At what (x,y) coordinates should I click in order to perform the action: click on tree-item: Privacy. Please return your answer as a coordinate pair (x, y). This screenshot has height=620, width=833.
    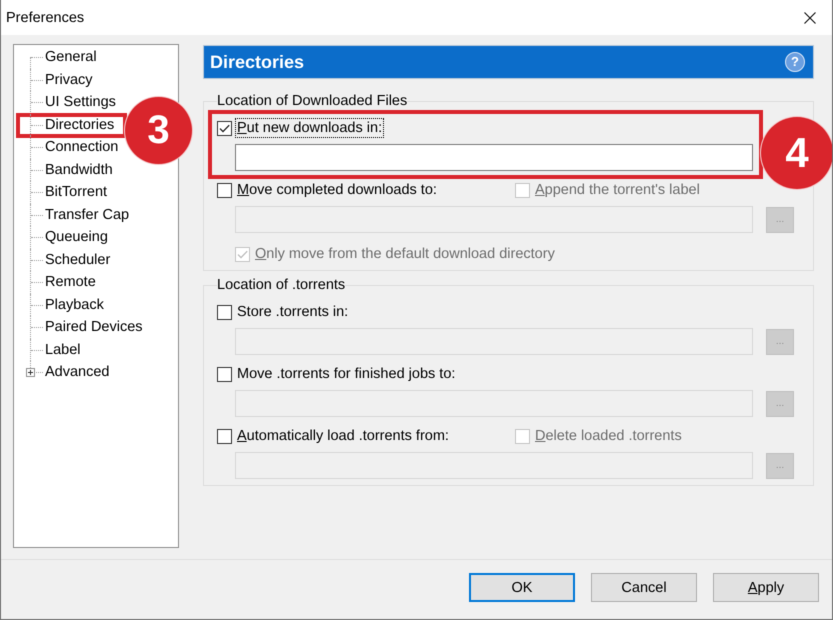
    Looking at the image, I should click on (69, 79).